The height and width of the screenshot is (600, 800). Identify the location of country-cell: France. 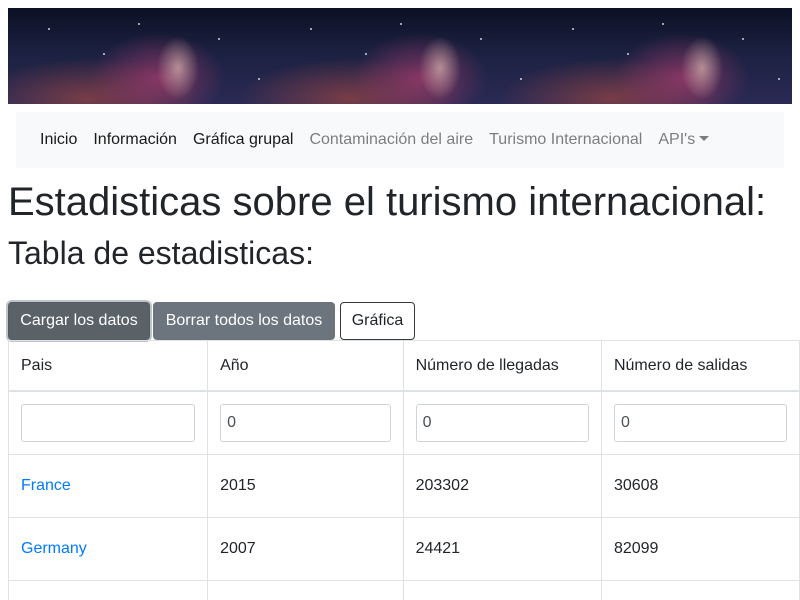
(108, 486).